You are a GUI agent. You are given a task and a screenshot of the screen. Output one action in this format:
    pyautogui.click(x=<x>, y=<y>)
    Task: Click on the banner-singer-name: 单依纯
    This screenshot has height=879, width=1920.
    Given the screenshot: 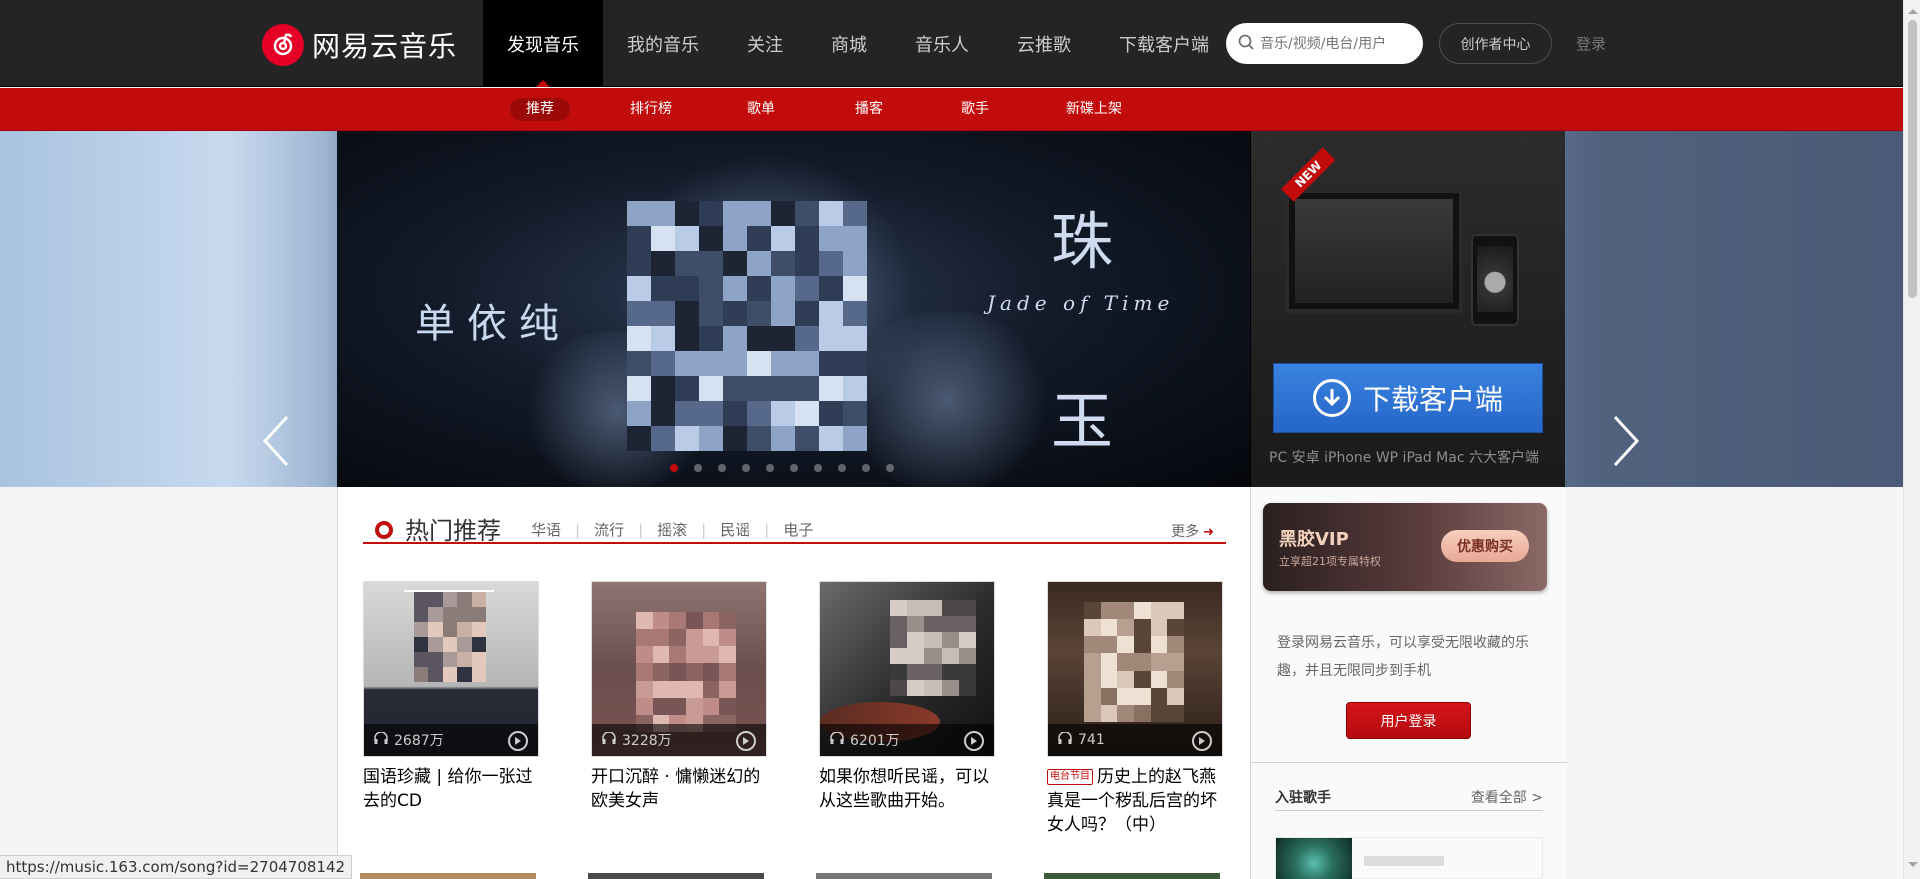 What is the action you would take?
    pyautogui.click(x=493, y=324)
    